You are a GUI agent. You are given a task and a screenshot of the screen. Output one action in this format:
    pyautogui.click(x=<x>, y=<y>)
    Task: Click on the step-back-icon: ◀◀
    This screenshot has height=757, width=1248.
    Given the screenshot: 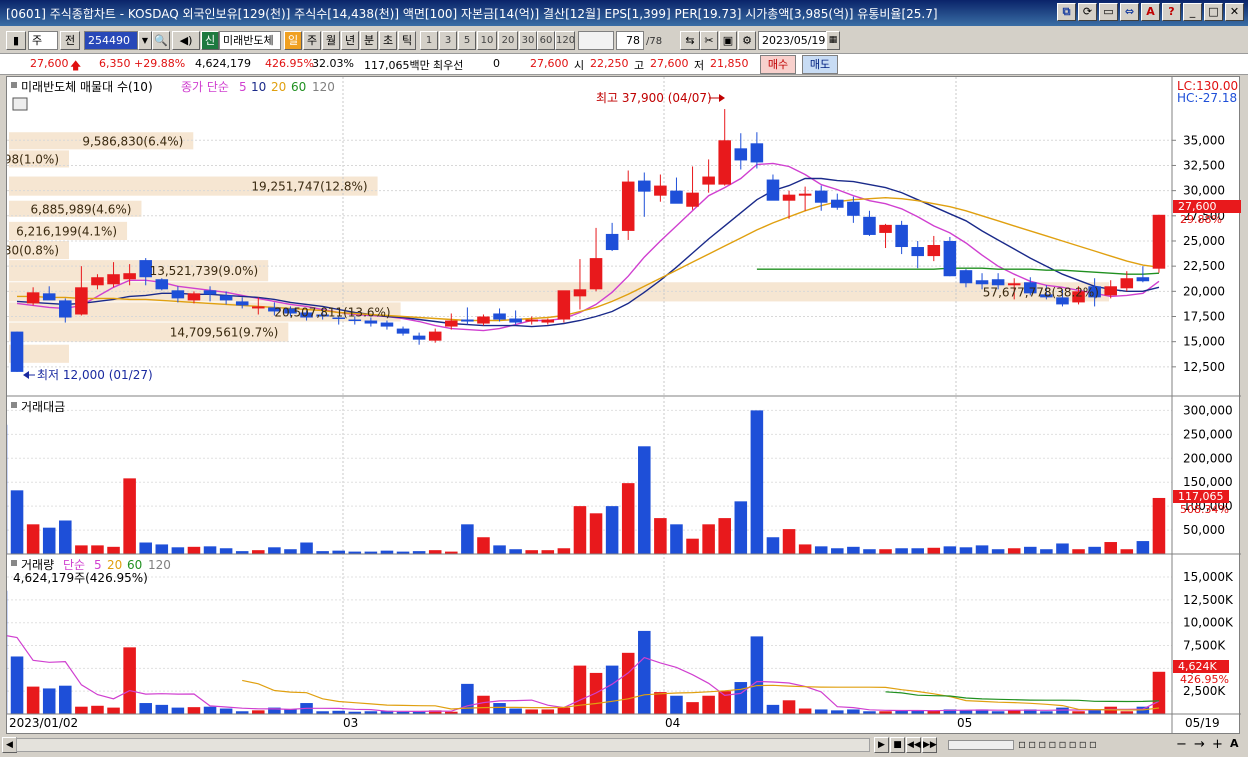 What is the action you would take?
    pyautogui.click(x=913, y=745)
    